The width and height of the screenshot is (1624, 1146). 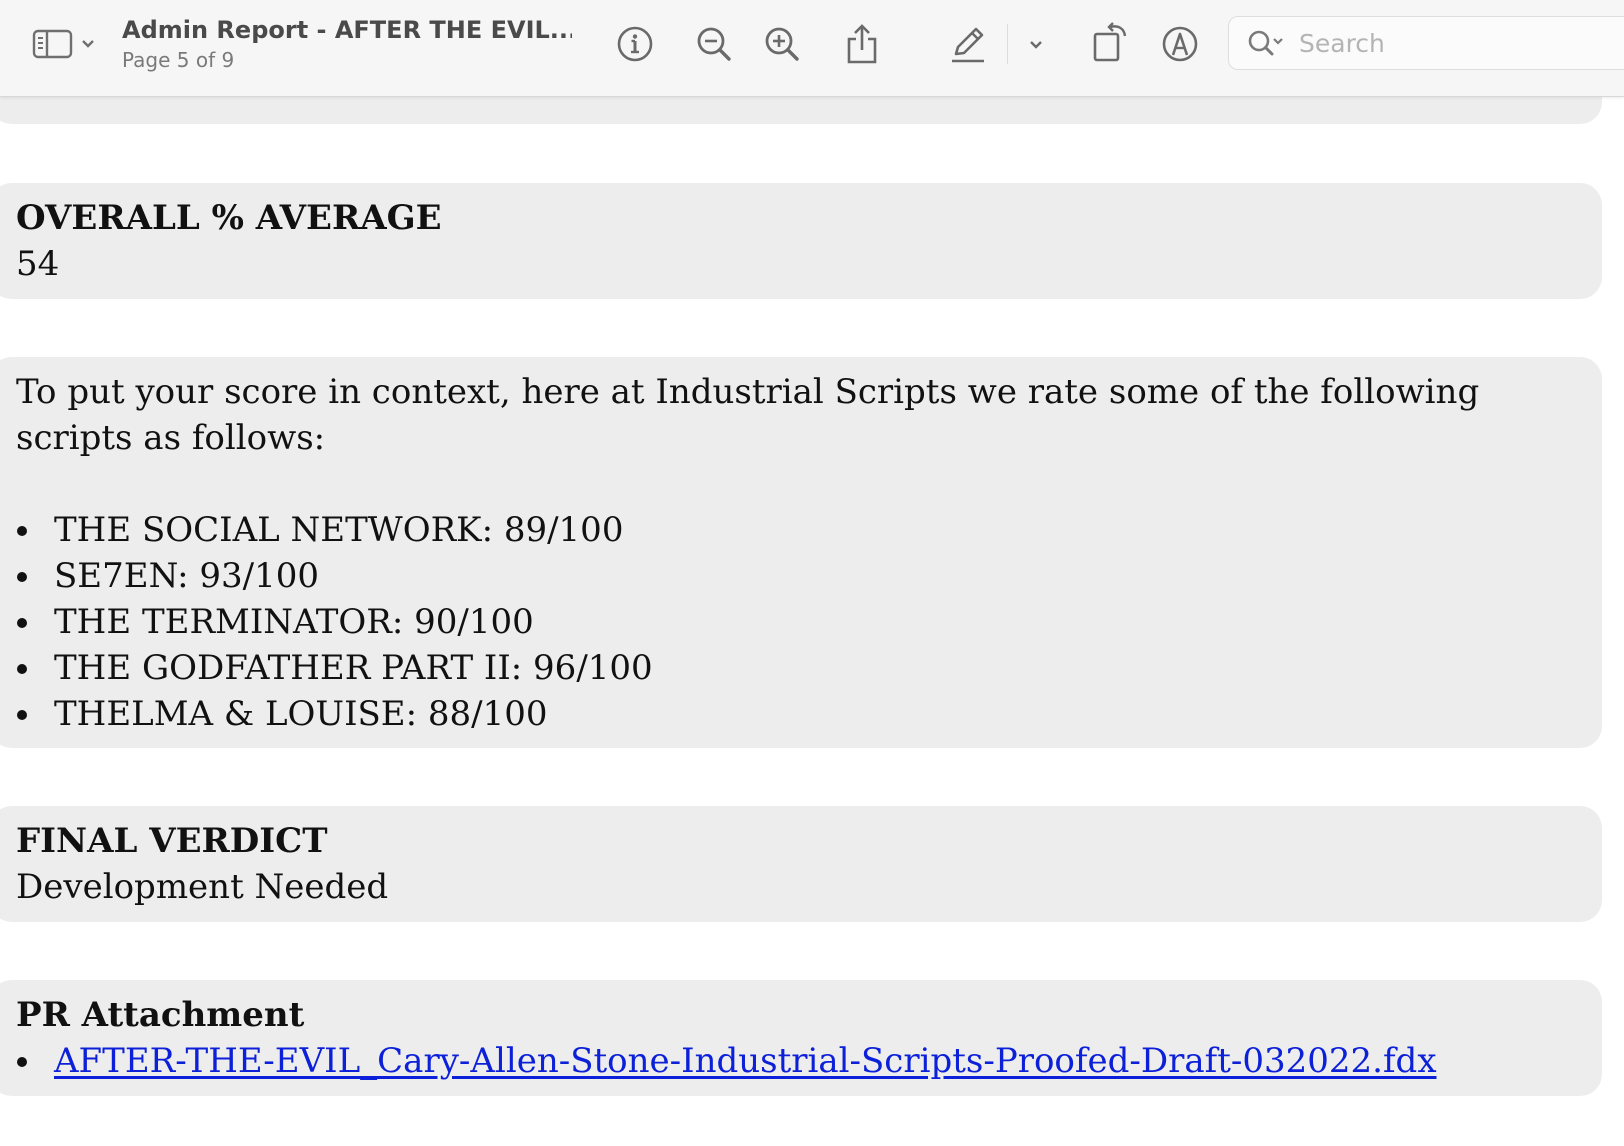 I want to click on markup-options-button, so click(x=1036, y=45).